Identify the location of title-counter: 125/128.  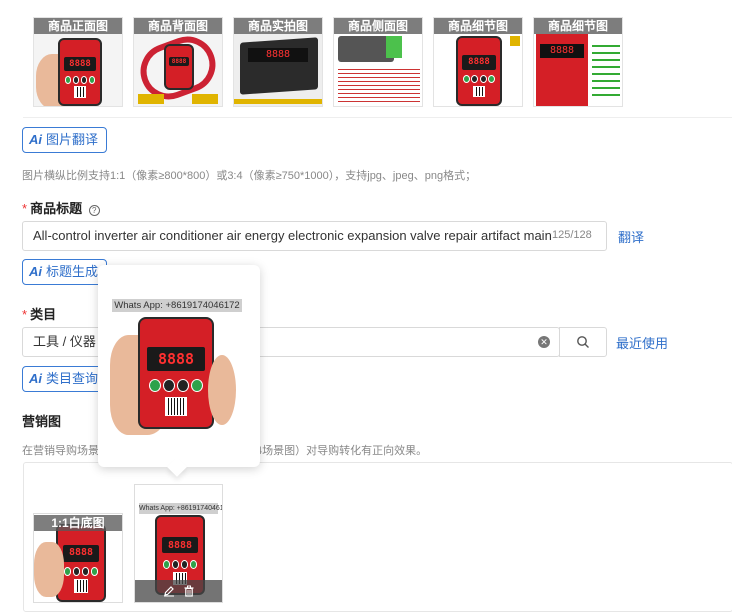
(572, 235).